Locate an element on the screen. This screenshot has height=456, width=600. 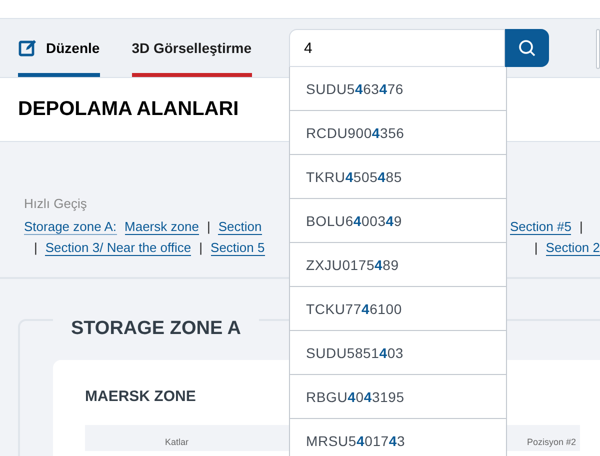
suggestion-item: BOLU6400349 is located at coordinates (398, 221).